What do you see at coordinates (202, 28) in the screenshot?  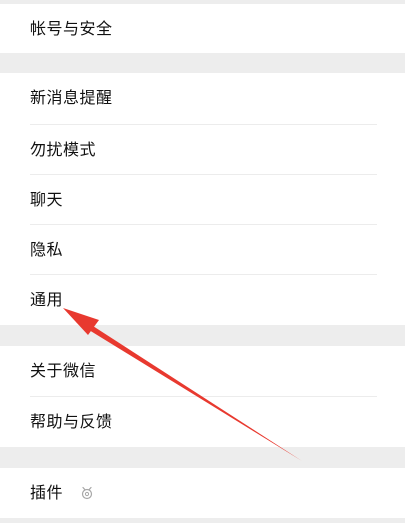 I see `account-security-item: 帐号与安全` at bounding box center [202, 28].